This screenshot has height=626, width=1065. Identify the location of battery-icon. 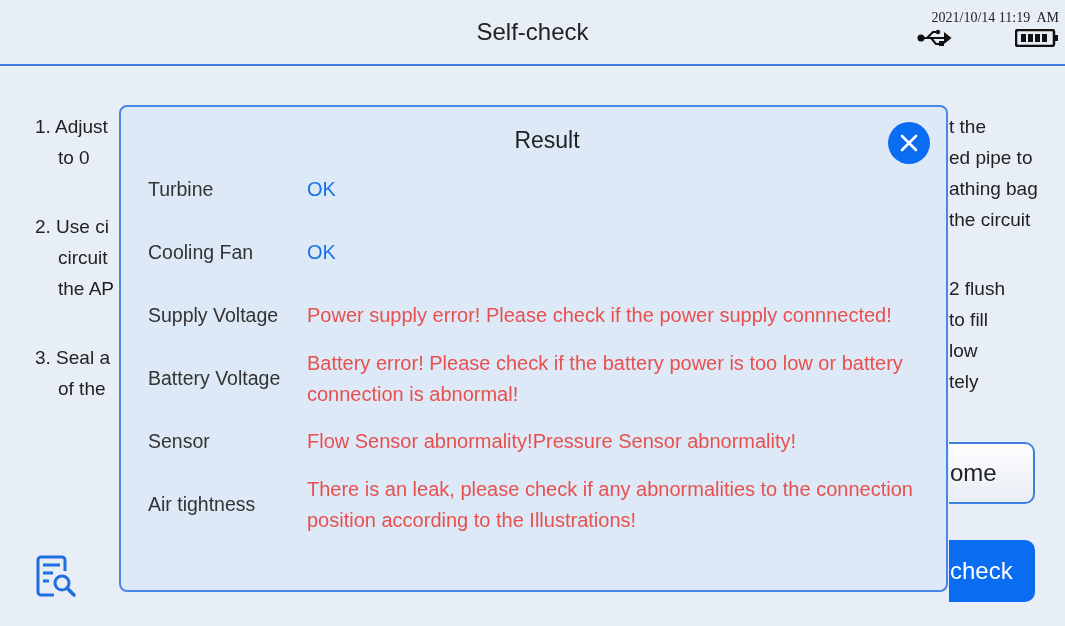
(1037, 38).